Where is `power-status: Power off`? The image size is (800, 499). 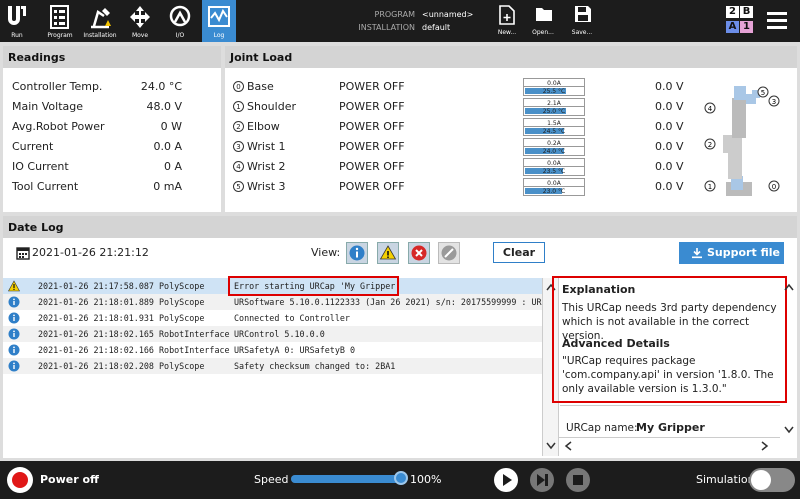 power-status: Power off is located at coordinates (69, 479).